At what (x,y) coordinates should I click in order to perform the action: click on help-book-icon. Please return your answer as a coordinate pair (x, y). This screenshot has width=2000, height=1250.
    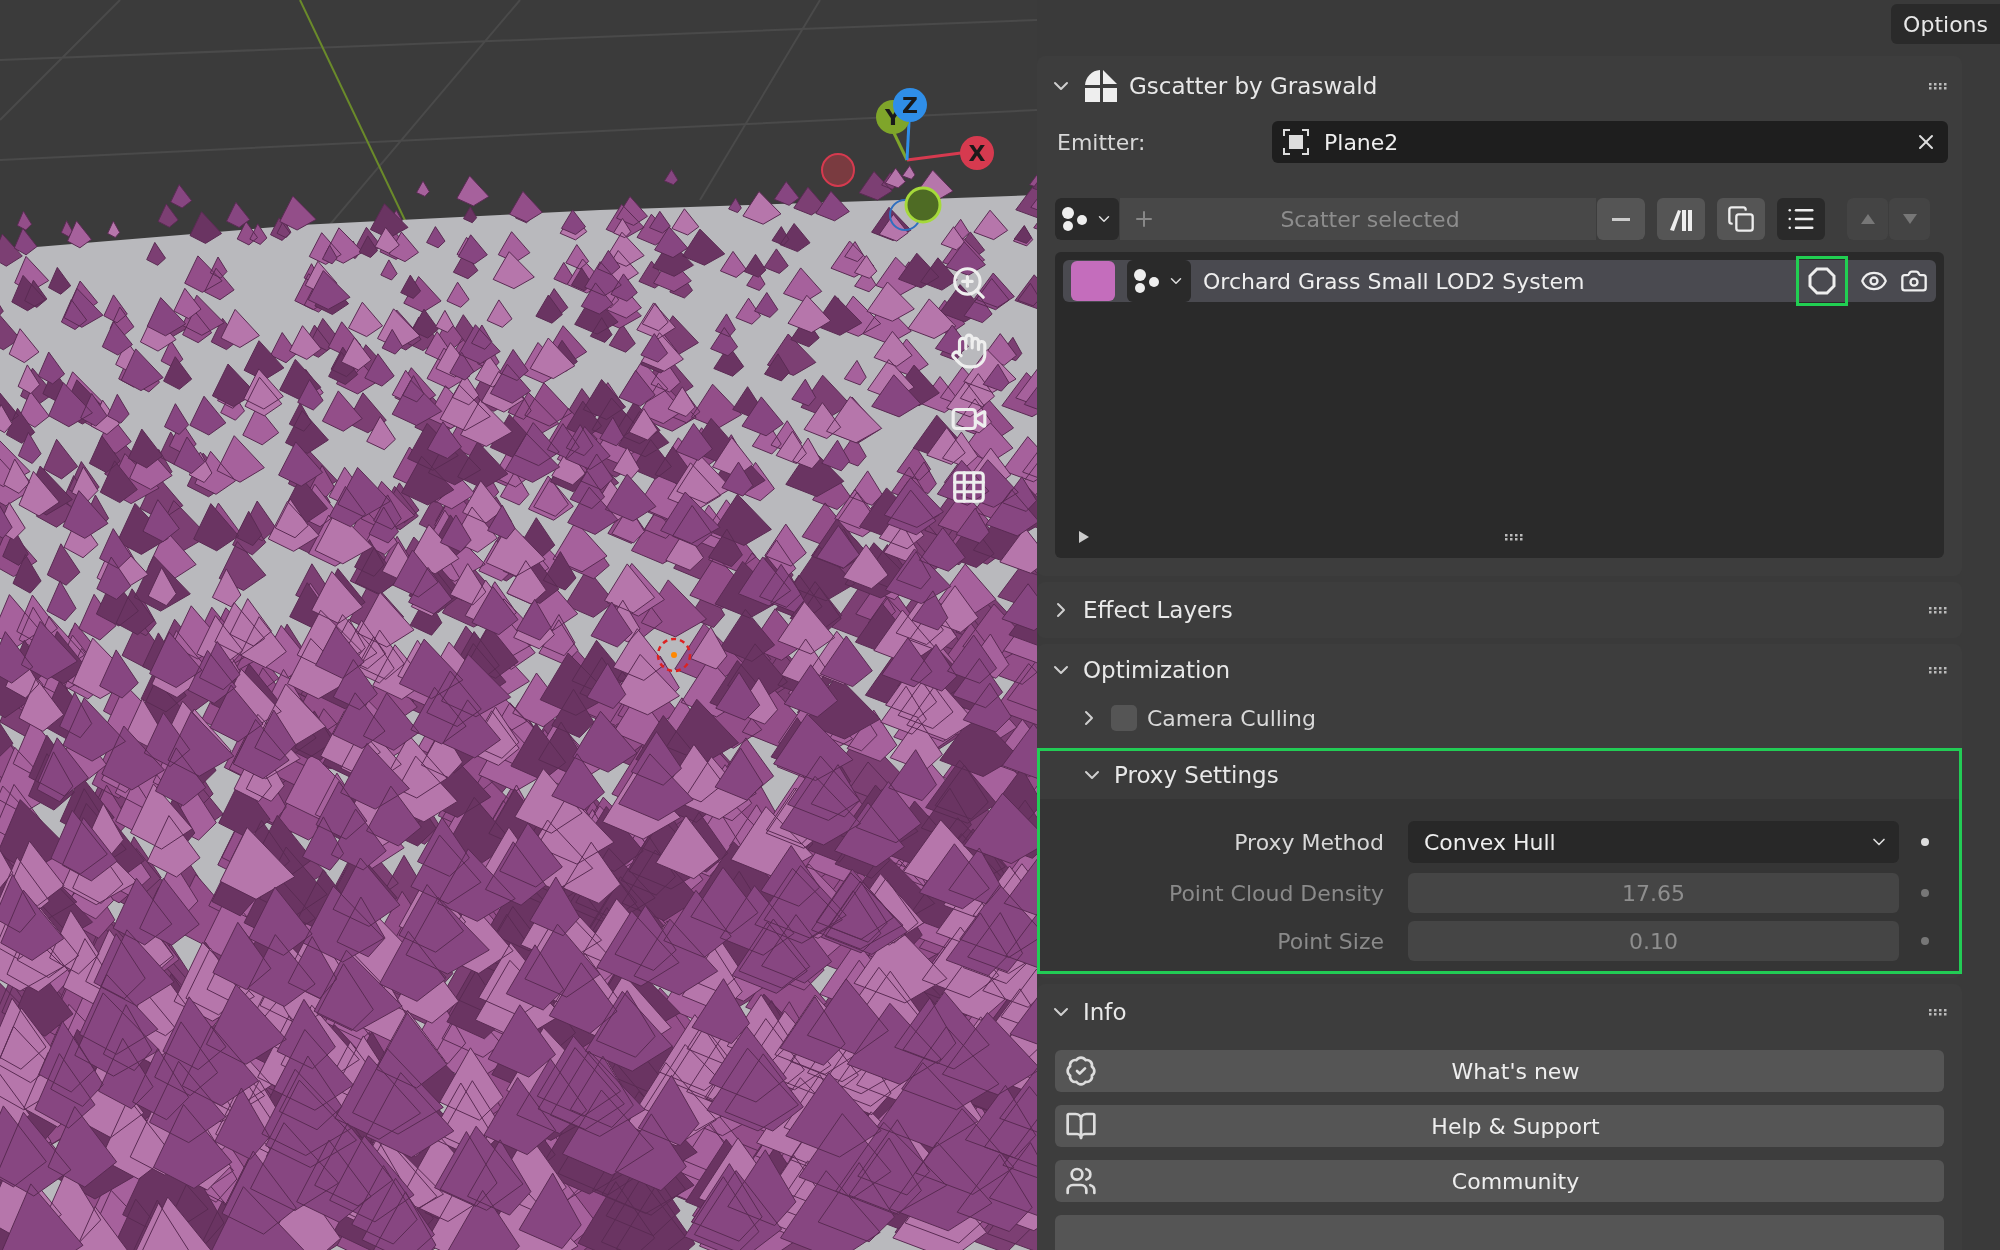
    Looking at the image, I should click on (1081, 1126).